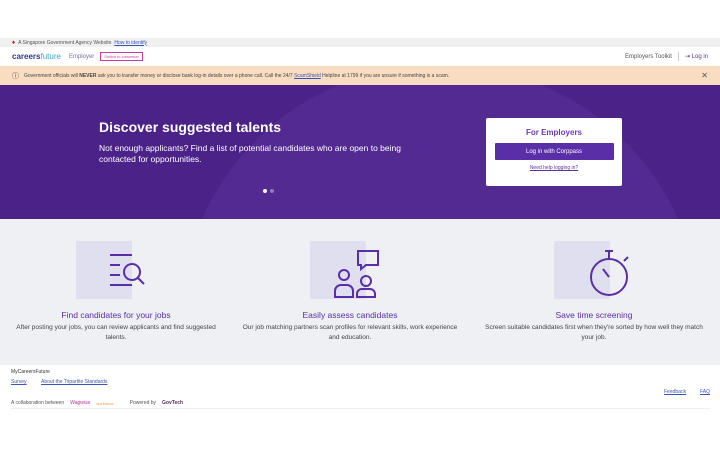 The width and height of the screenshot is (720, 450). I want to click on login-icon: ⇥, so click(687, 57).